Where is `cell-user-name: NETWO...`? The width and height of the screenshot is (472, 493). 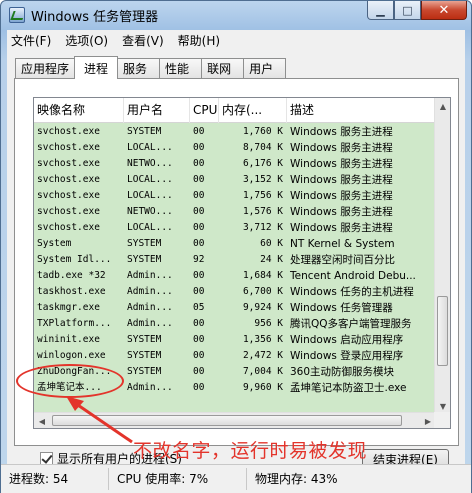
cell-user-name: NETWO... is located at coordinates (150, 163).